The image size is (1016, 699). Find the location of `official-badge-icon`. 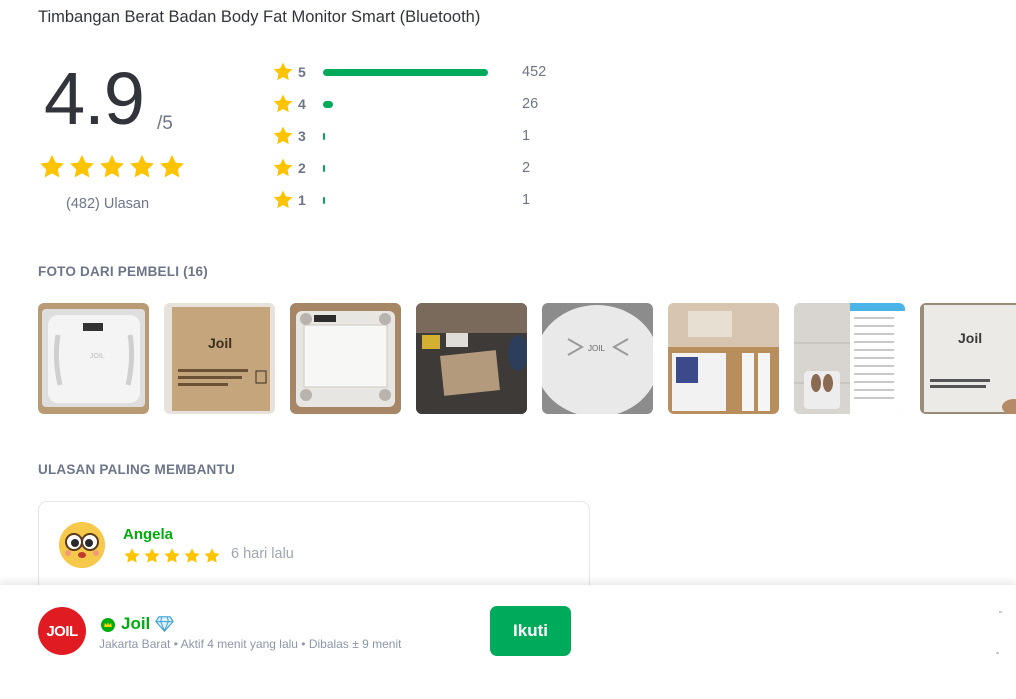

official-badge-icon is located at coordinates (108, 625).